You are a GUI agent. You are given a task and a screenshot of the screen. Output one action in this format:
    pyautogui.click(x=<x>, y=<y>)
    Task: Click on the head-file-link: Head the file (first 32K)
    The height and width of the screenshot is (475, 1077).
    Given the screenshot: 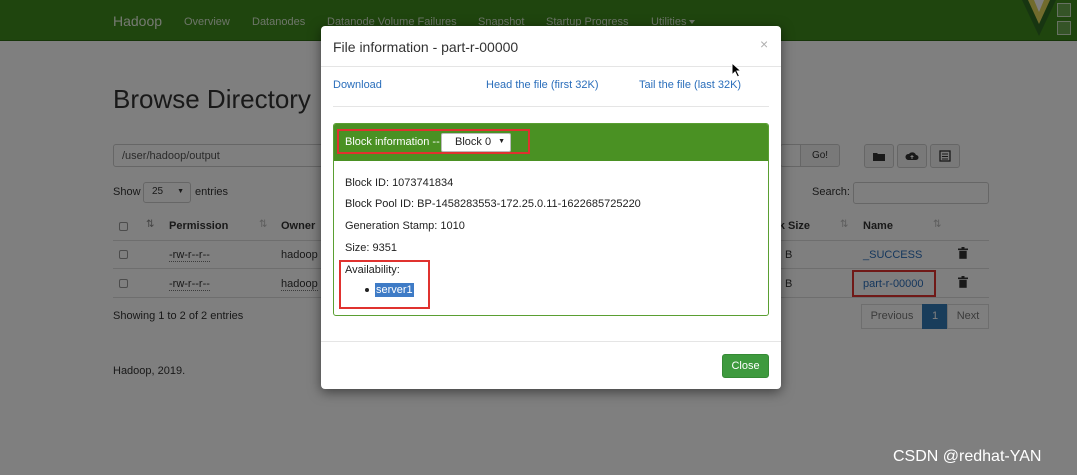 What is the action you would take?
    pyautogui.click(x=542, y=85)
    